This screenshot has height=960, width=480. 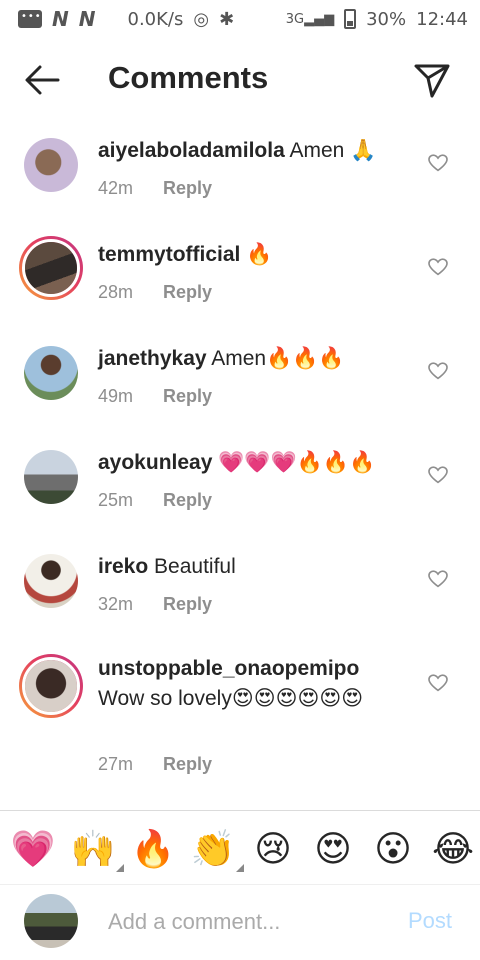 What do you see at coordinates (442, 19) in the screenshot?
I see `clock: 12:44` at bounding box center [442, 19].